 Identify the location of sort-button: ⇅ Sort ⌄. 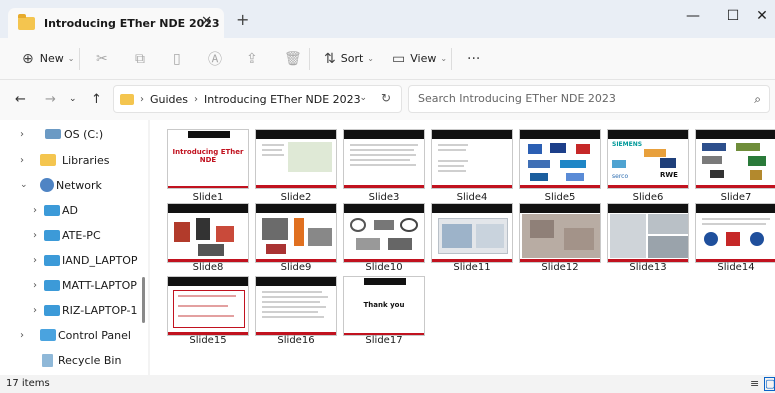
(349, 59).